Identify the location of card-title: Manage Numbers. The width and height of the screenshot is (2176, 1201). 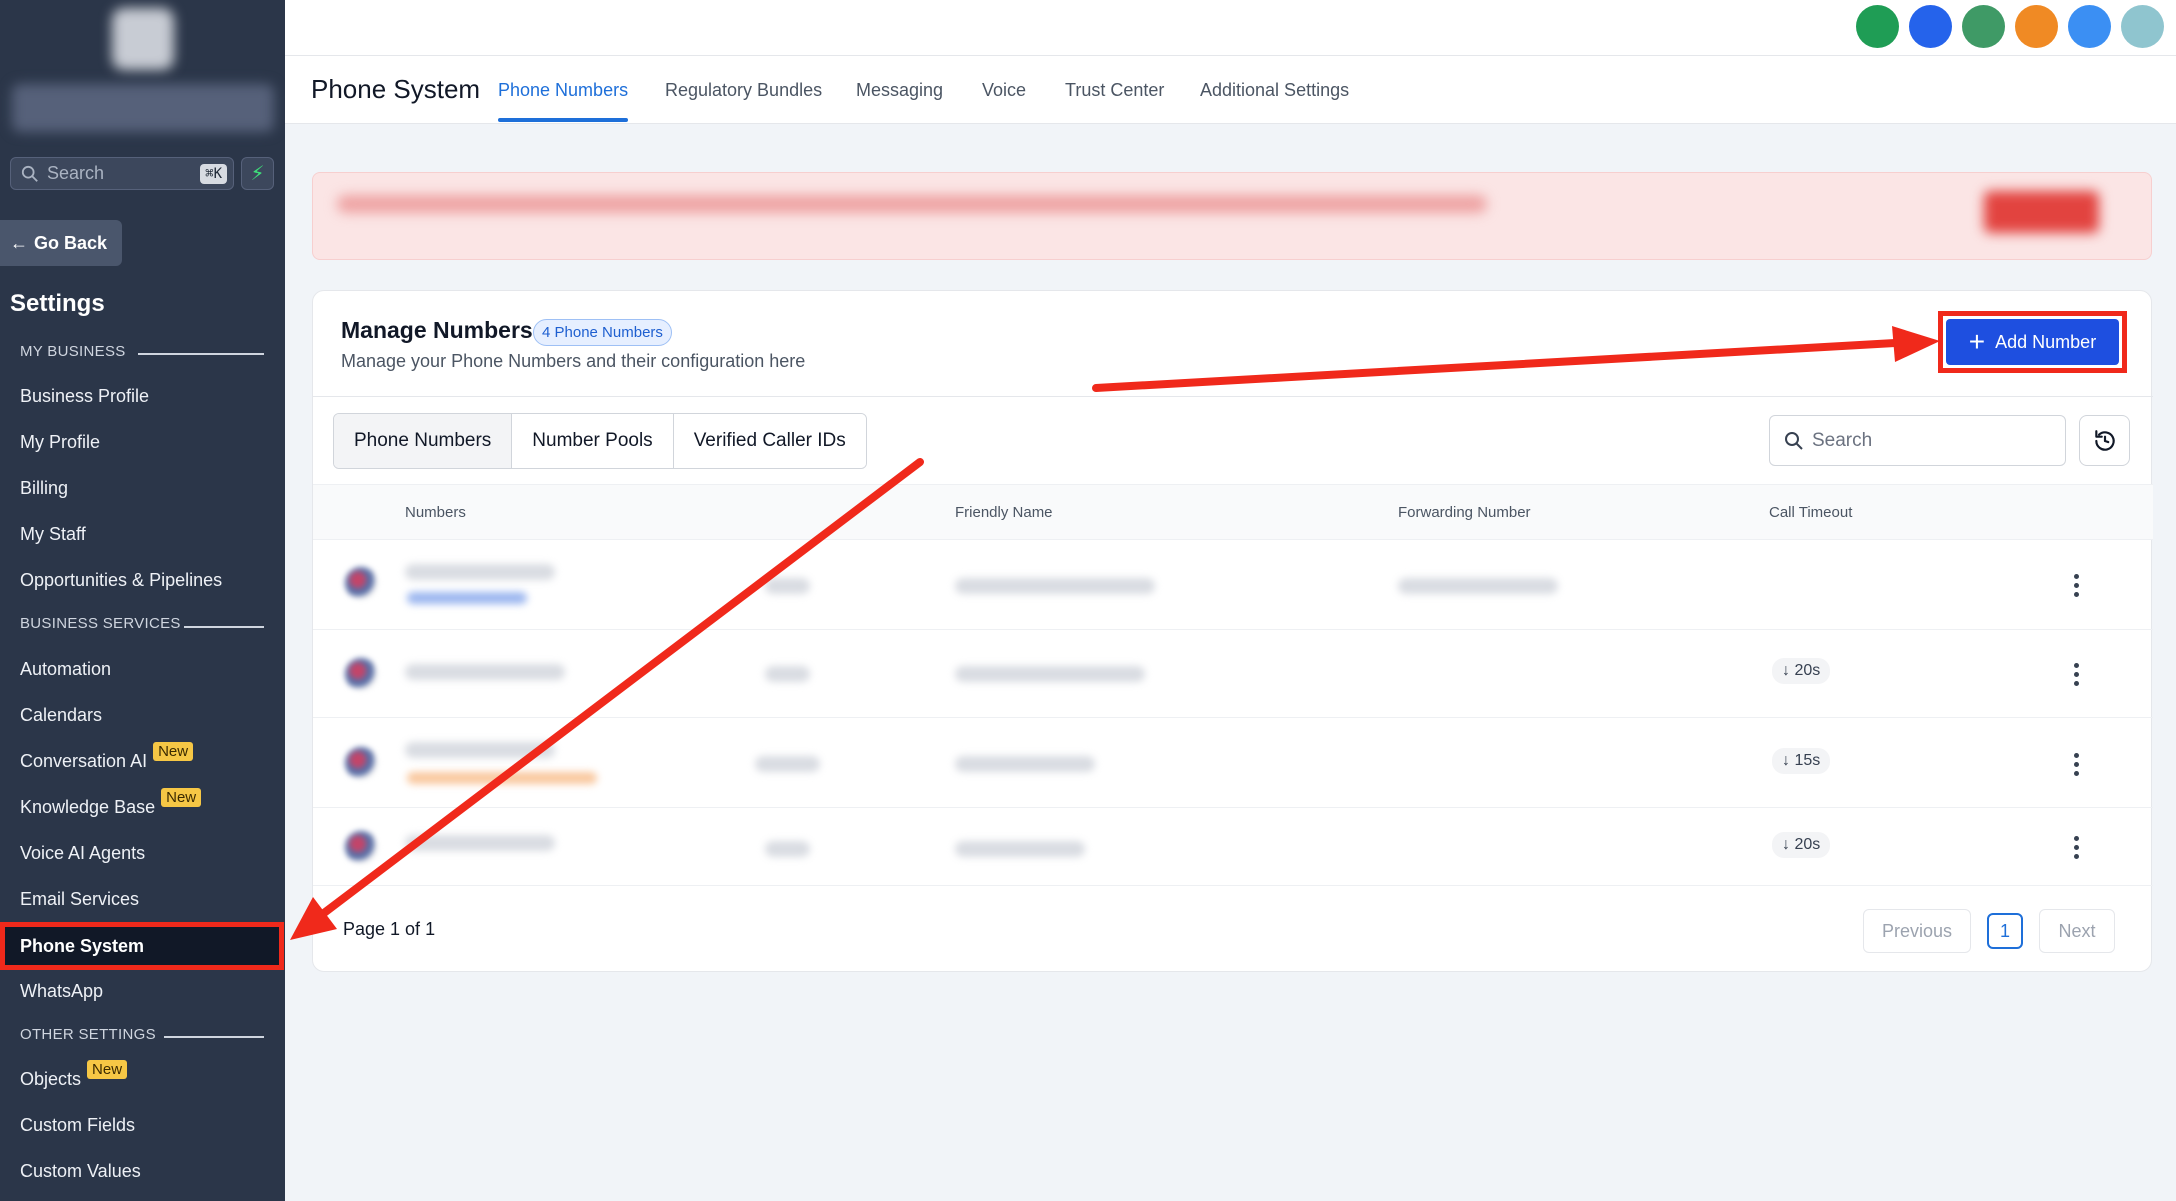
(437, 330).